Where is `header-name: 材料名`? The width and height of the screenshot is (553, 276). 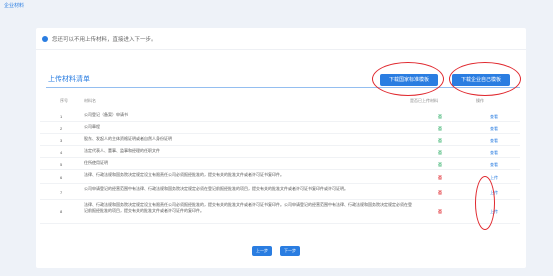
header-name: 材料名 is located at coordinates (90, 100).